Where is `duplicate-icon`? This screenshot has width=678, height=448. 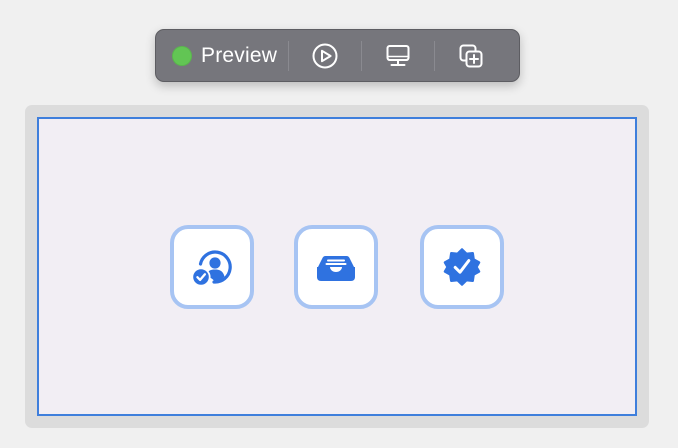
duplicate-icon is located at coordinates (471, 56).